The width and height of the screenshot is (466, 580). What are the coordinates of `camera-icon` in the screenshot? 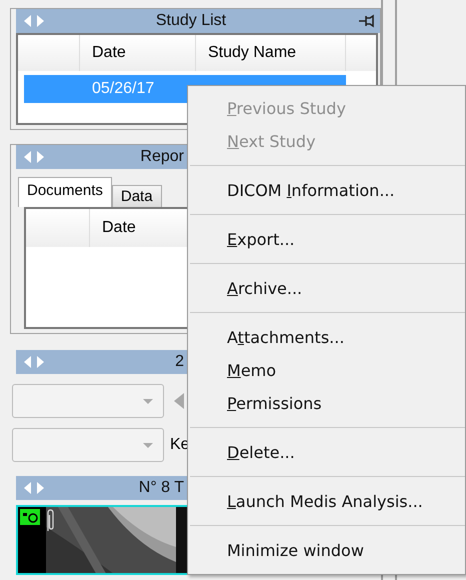 It's located at (30, 517).